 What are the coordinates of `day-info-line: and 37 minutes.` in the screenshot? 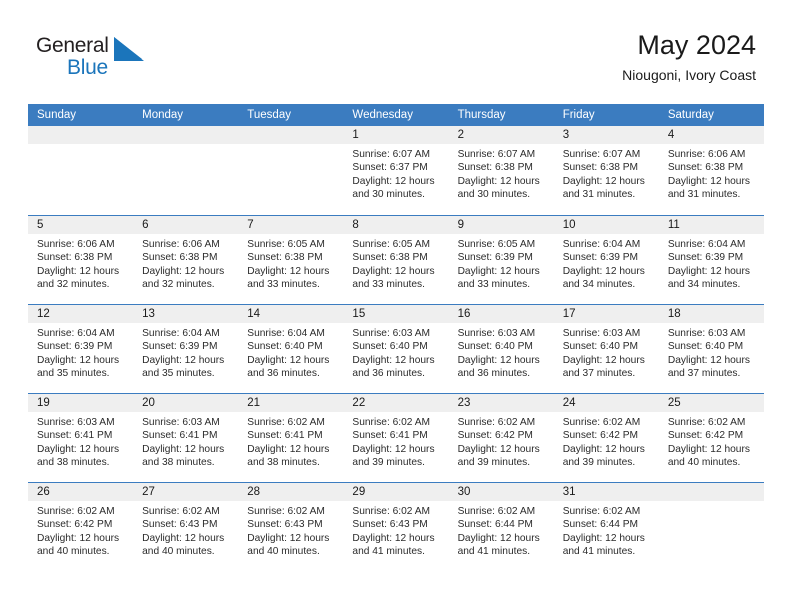 It's located at (599, 374).